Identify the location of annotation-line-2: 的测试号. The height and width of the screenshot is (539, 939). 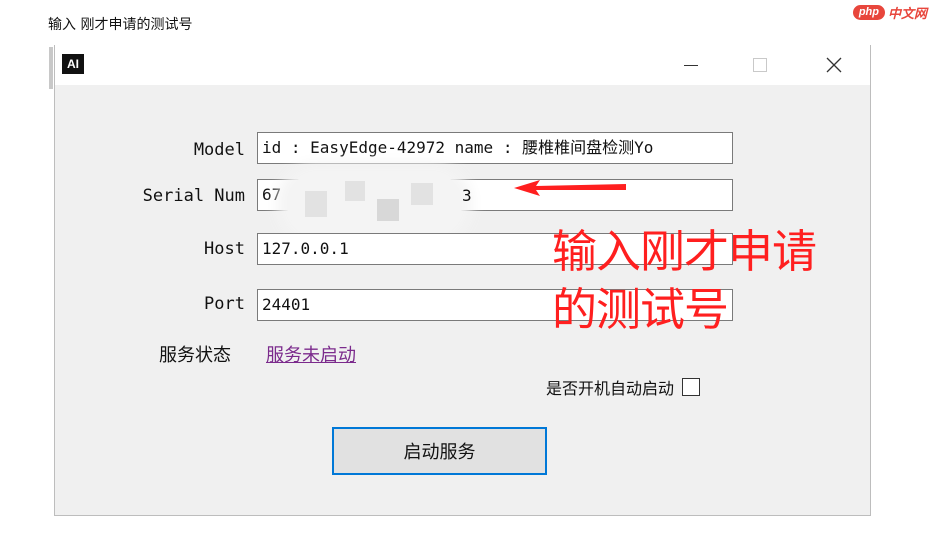
(640, 309).